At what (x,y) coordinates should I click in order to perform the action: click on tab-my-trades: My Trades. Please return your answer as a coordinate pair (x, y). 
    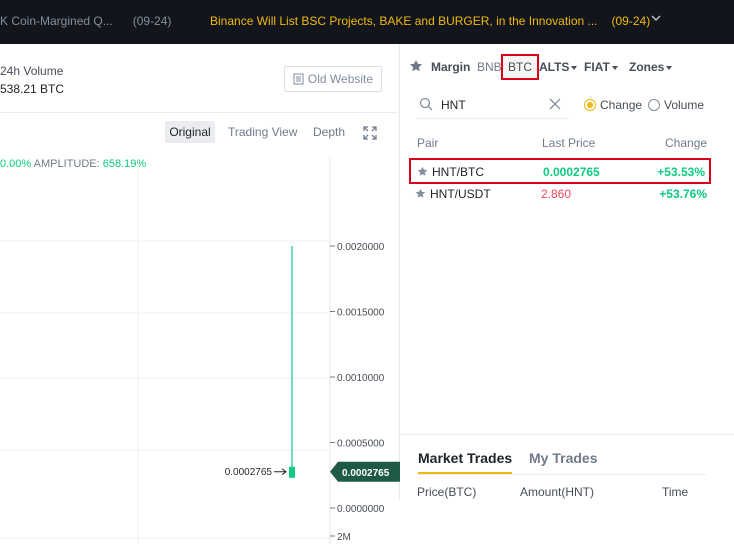
    Looking at the image, I should click on (563, 458).